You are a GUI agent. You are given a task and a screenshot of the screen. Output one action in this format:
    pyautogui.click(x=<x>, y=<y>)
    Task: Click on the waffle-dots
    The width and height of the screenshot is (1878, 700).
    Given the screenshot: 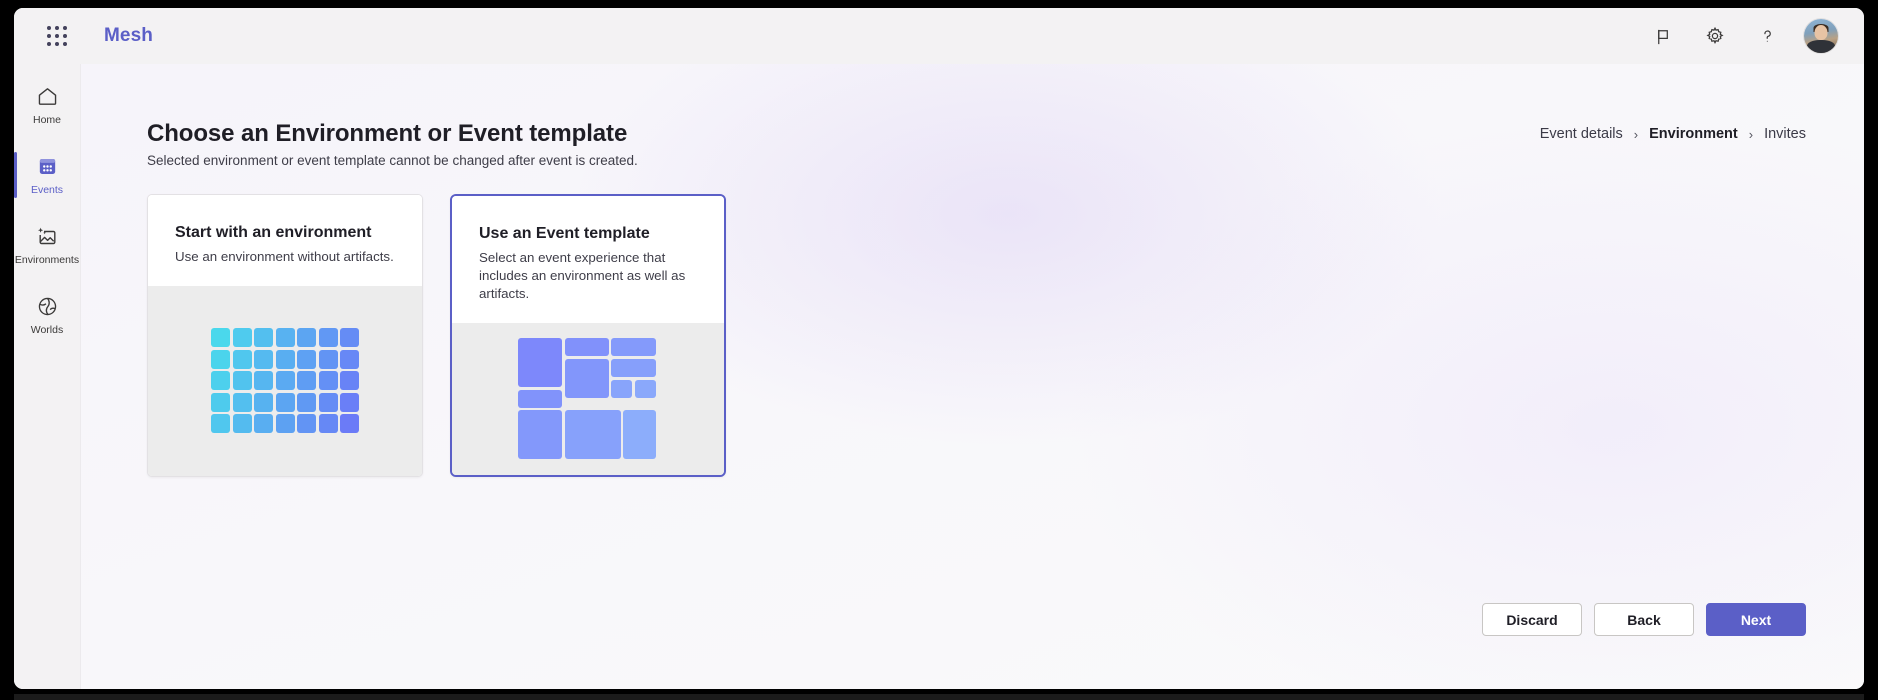 What is the action you would take?
    pyautogui.click(x=57, y=36)
    